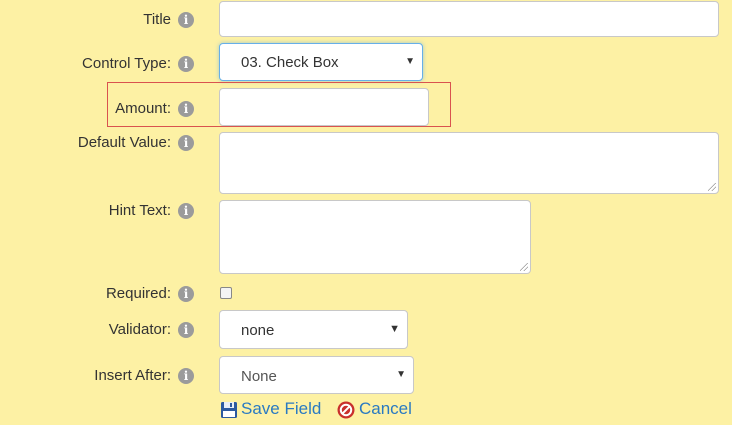 The image size is (732, 425). I want to click on insert-after-value: None, so click(259, 376).